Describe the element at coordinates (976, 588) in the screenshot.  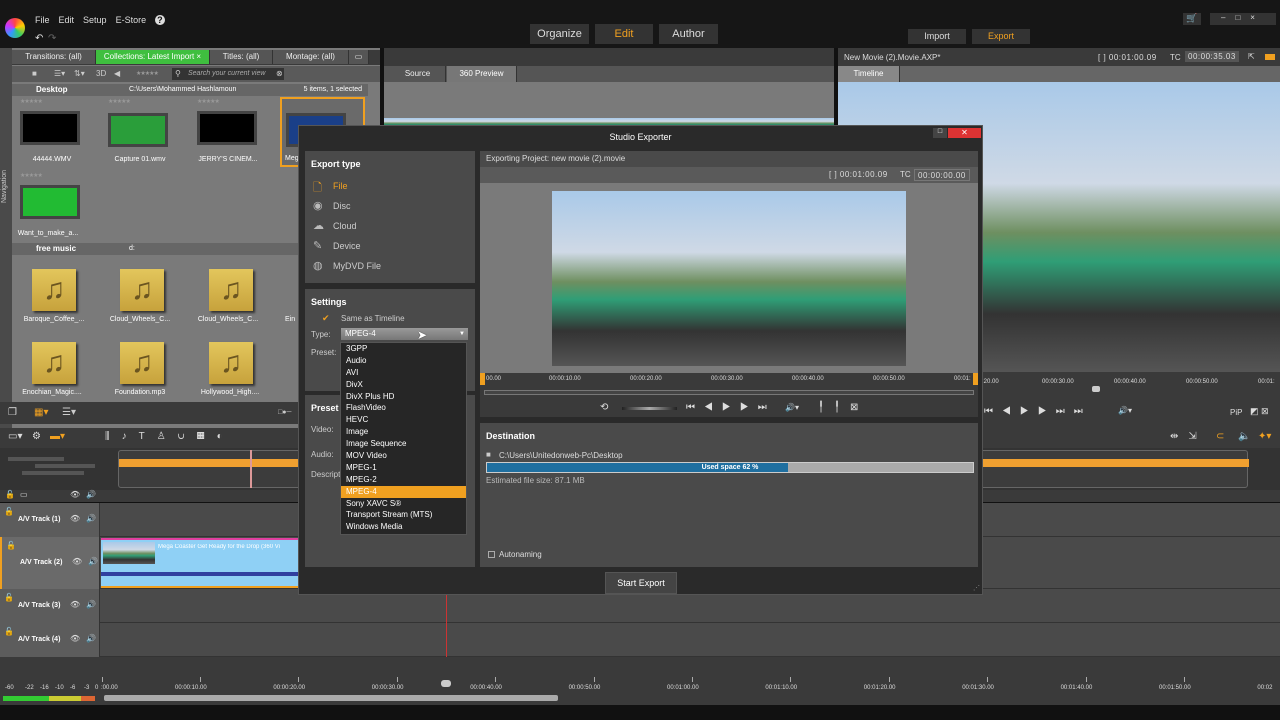
I see `resize-grip: ⋰` at that location.